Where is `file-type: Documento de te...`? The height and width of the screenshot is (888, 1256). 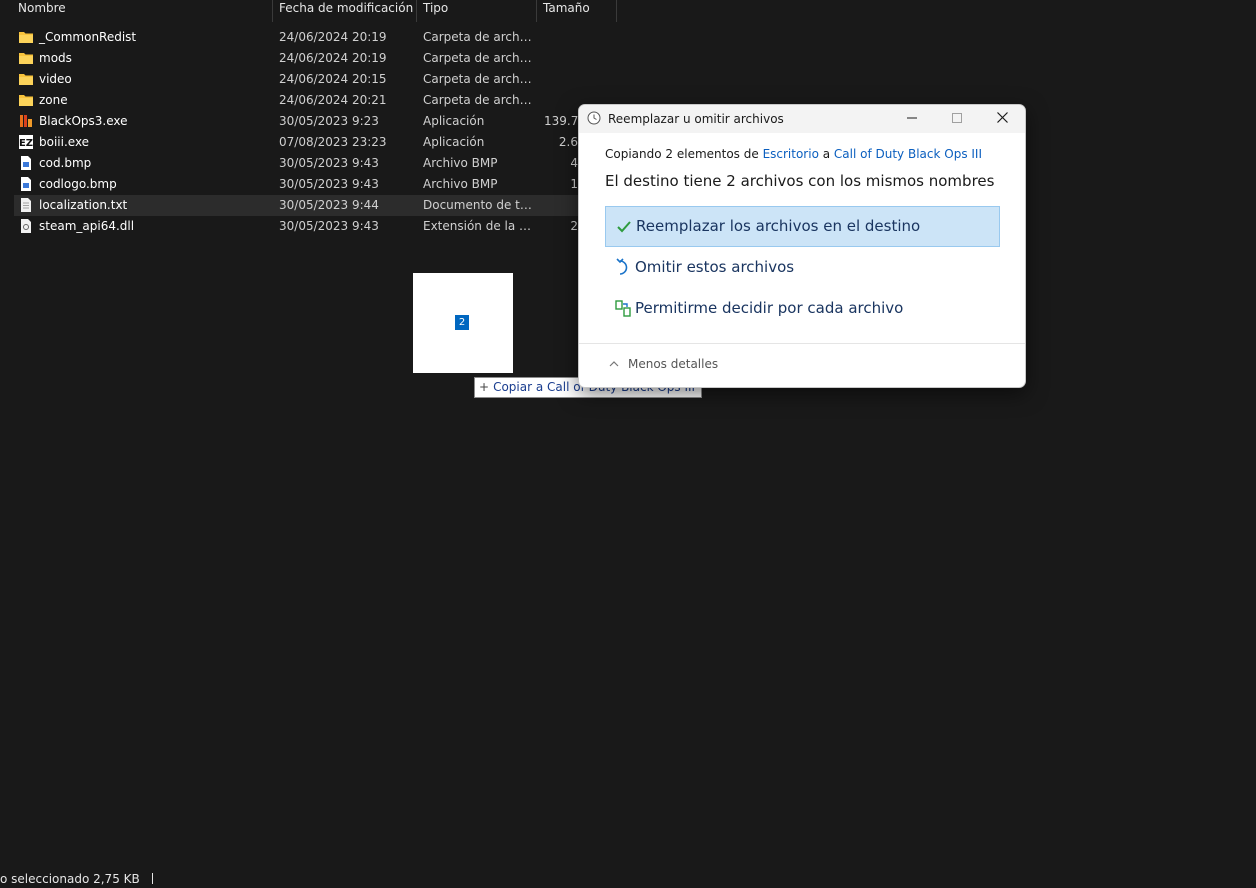
file-type: Documento de te... is located at coordinates (478, 205).